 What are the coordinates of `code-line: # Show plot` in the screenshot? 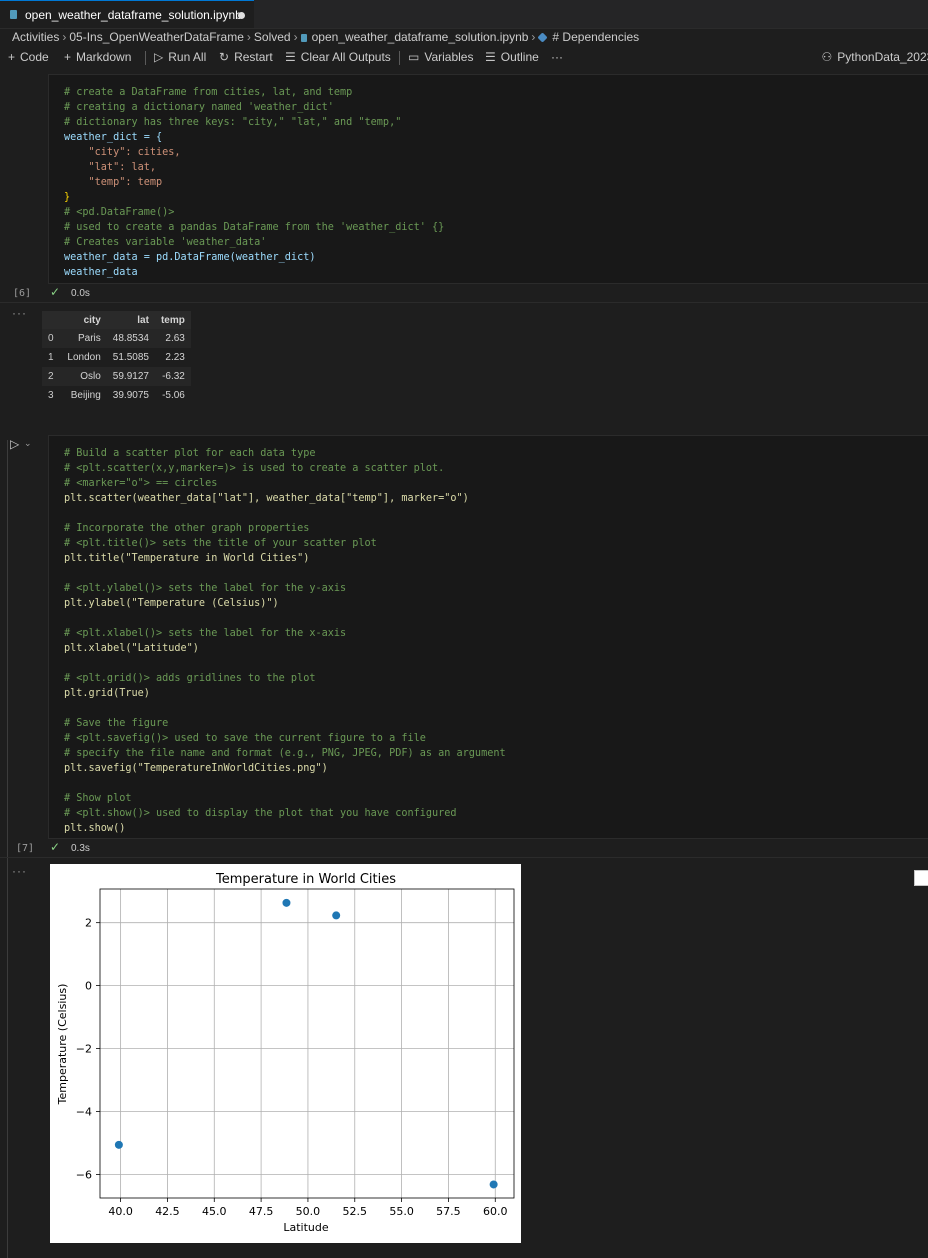 It's located at (98, 798).